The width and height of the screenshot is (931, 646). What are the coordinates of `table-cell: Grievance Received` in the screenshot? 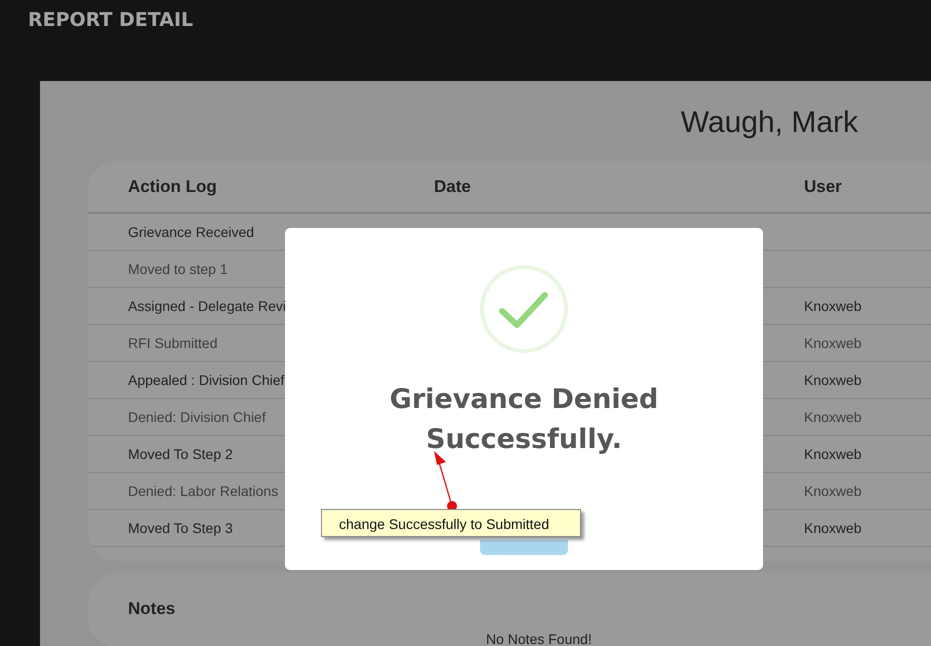 It's located at (191, 232).